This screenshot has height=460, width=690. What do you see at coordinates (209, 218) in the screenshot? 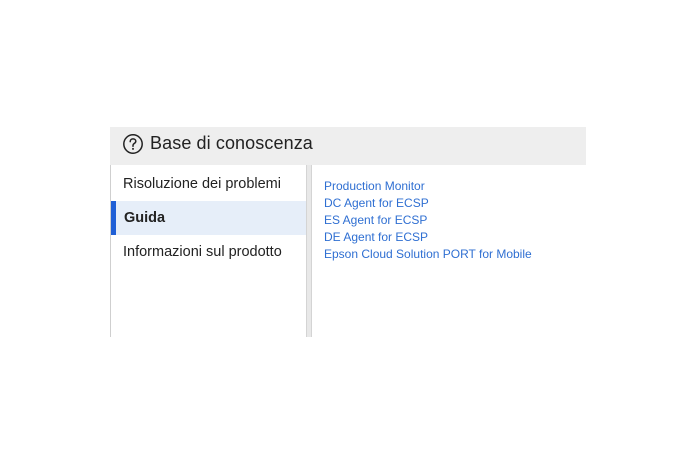
I see `sidebar-item-guide: Guida` at bounding box center [209, 218].